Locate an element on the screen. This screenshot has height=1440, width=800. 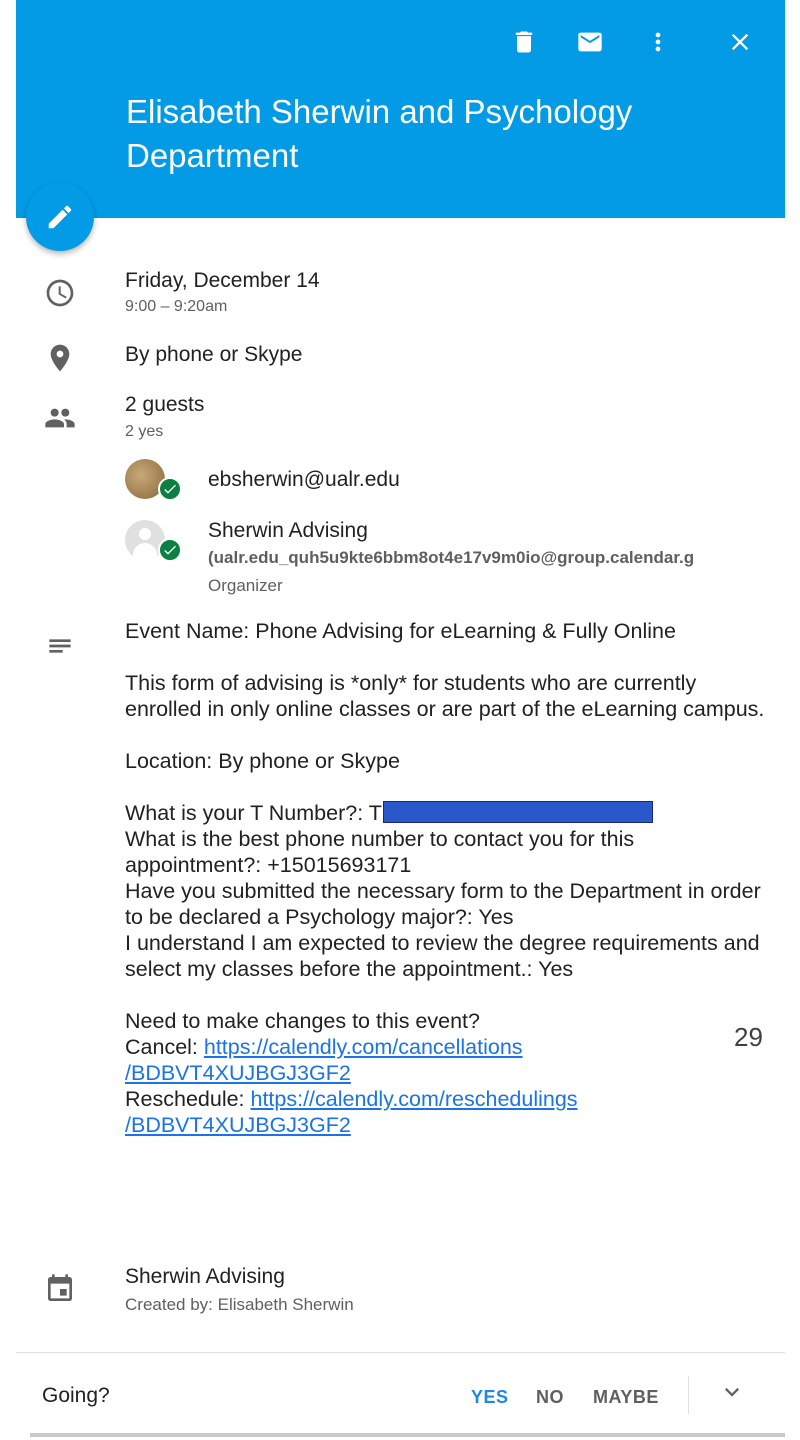
calendar-name: Sherwin Advising is located at coordinates (205, 1276).